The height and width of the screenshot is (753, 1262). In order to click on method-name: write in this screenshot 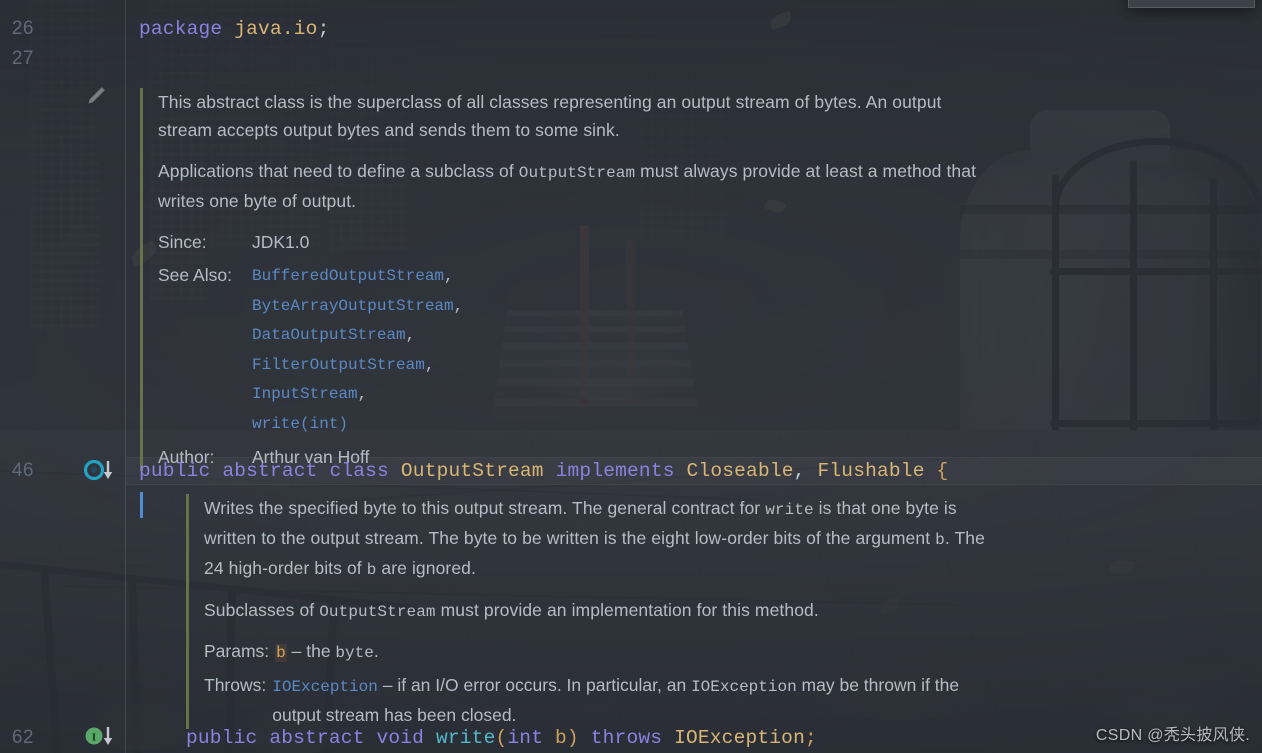, I will do `click(466, 738)`.